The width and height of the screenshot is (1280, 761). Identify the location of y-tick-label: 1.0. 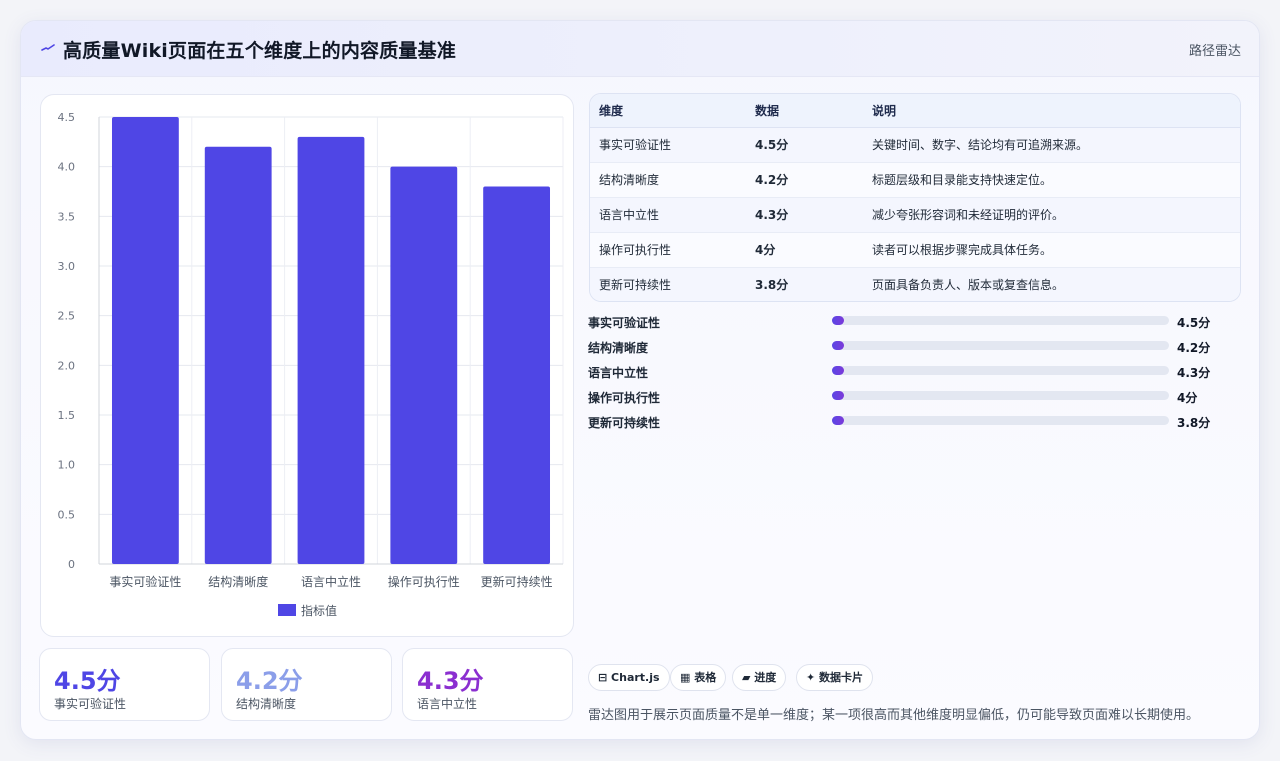
(67, 465).